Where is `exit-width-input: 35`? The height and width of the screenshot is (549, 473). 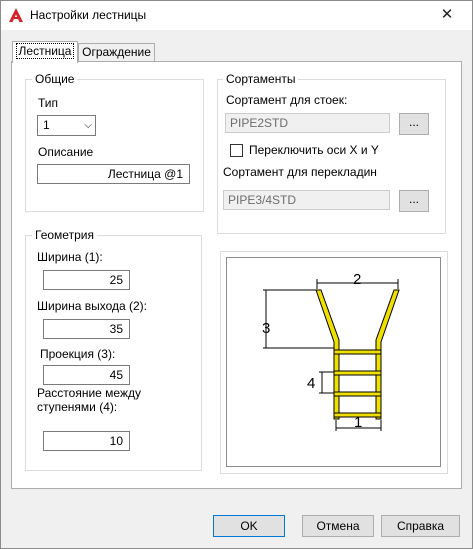
exit-width-input: 35 is located at coordinates (86, 329).